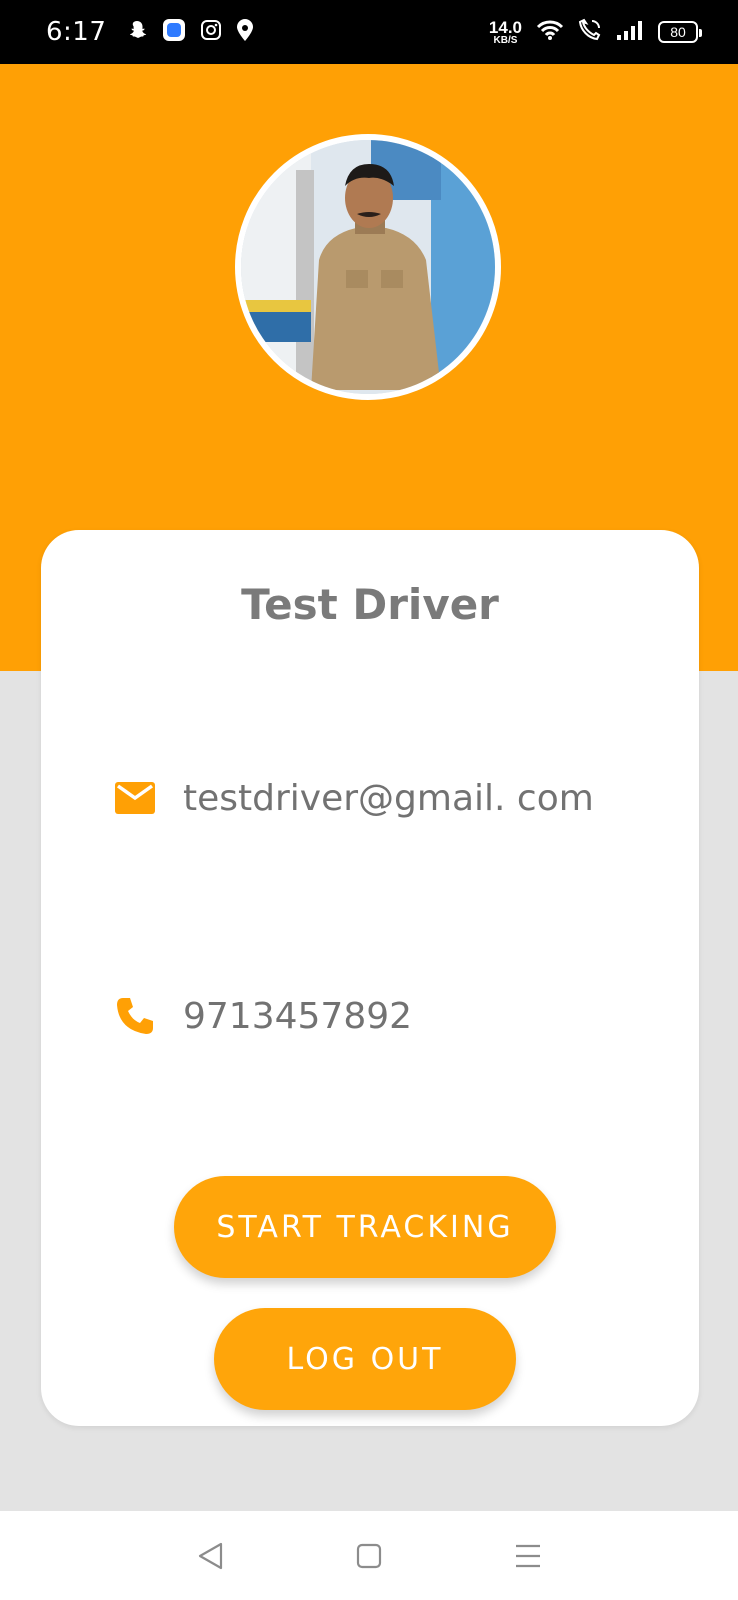 The height and width of the screenshot is (1600, 738). I want to click on wifi-calling-icon, so click(590, 32).